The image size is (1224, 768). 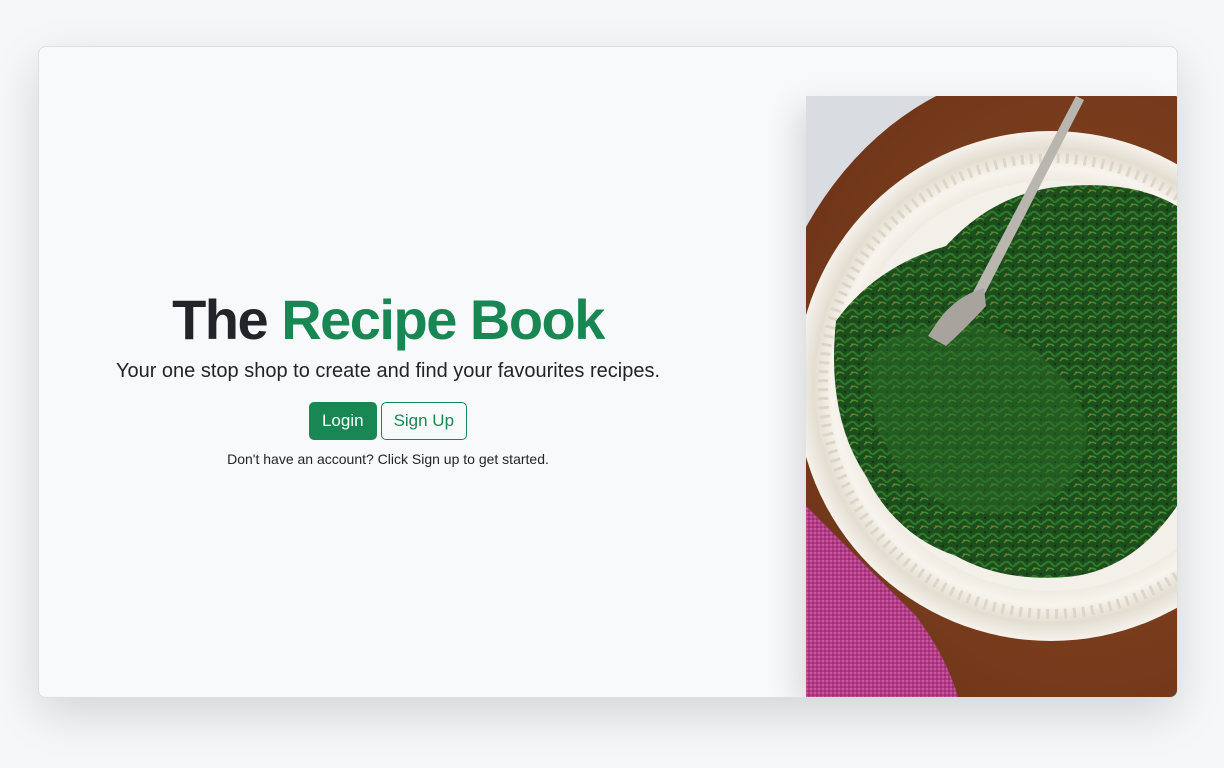 What do you see at coordinates (424, 421) in the screenshot?
I see `signup-button: Sign Up` at bounding box center [424, 421].